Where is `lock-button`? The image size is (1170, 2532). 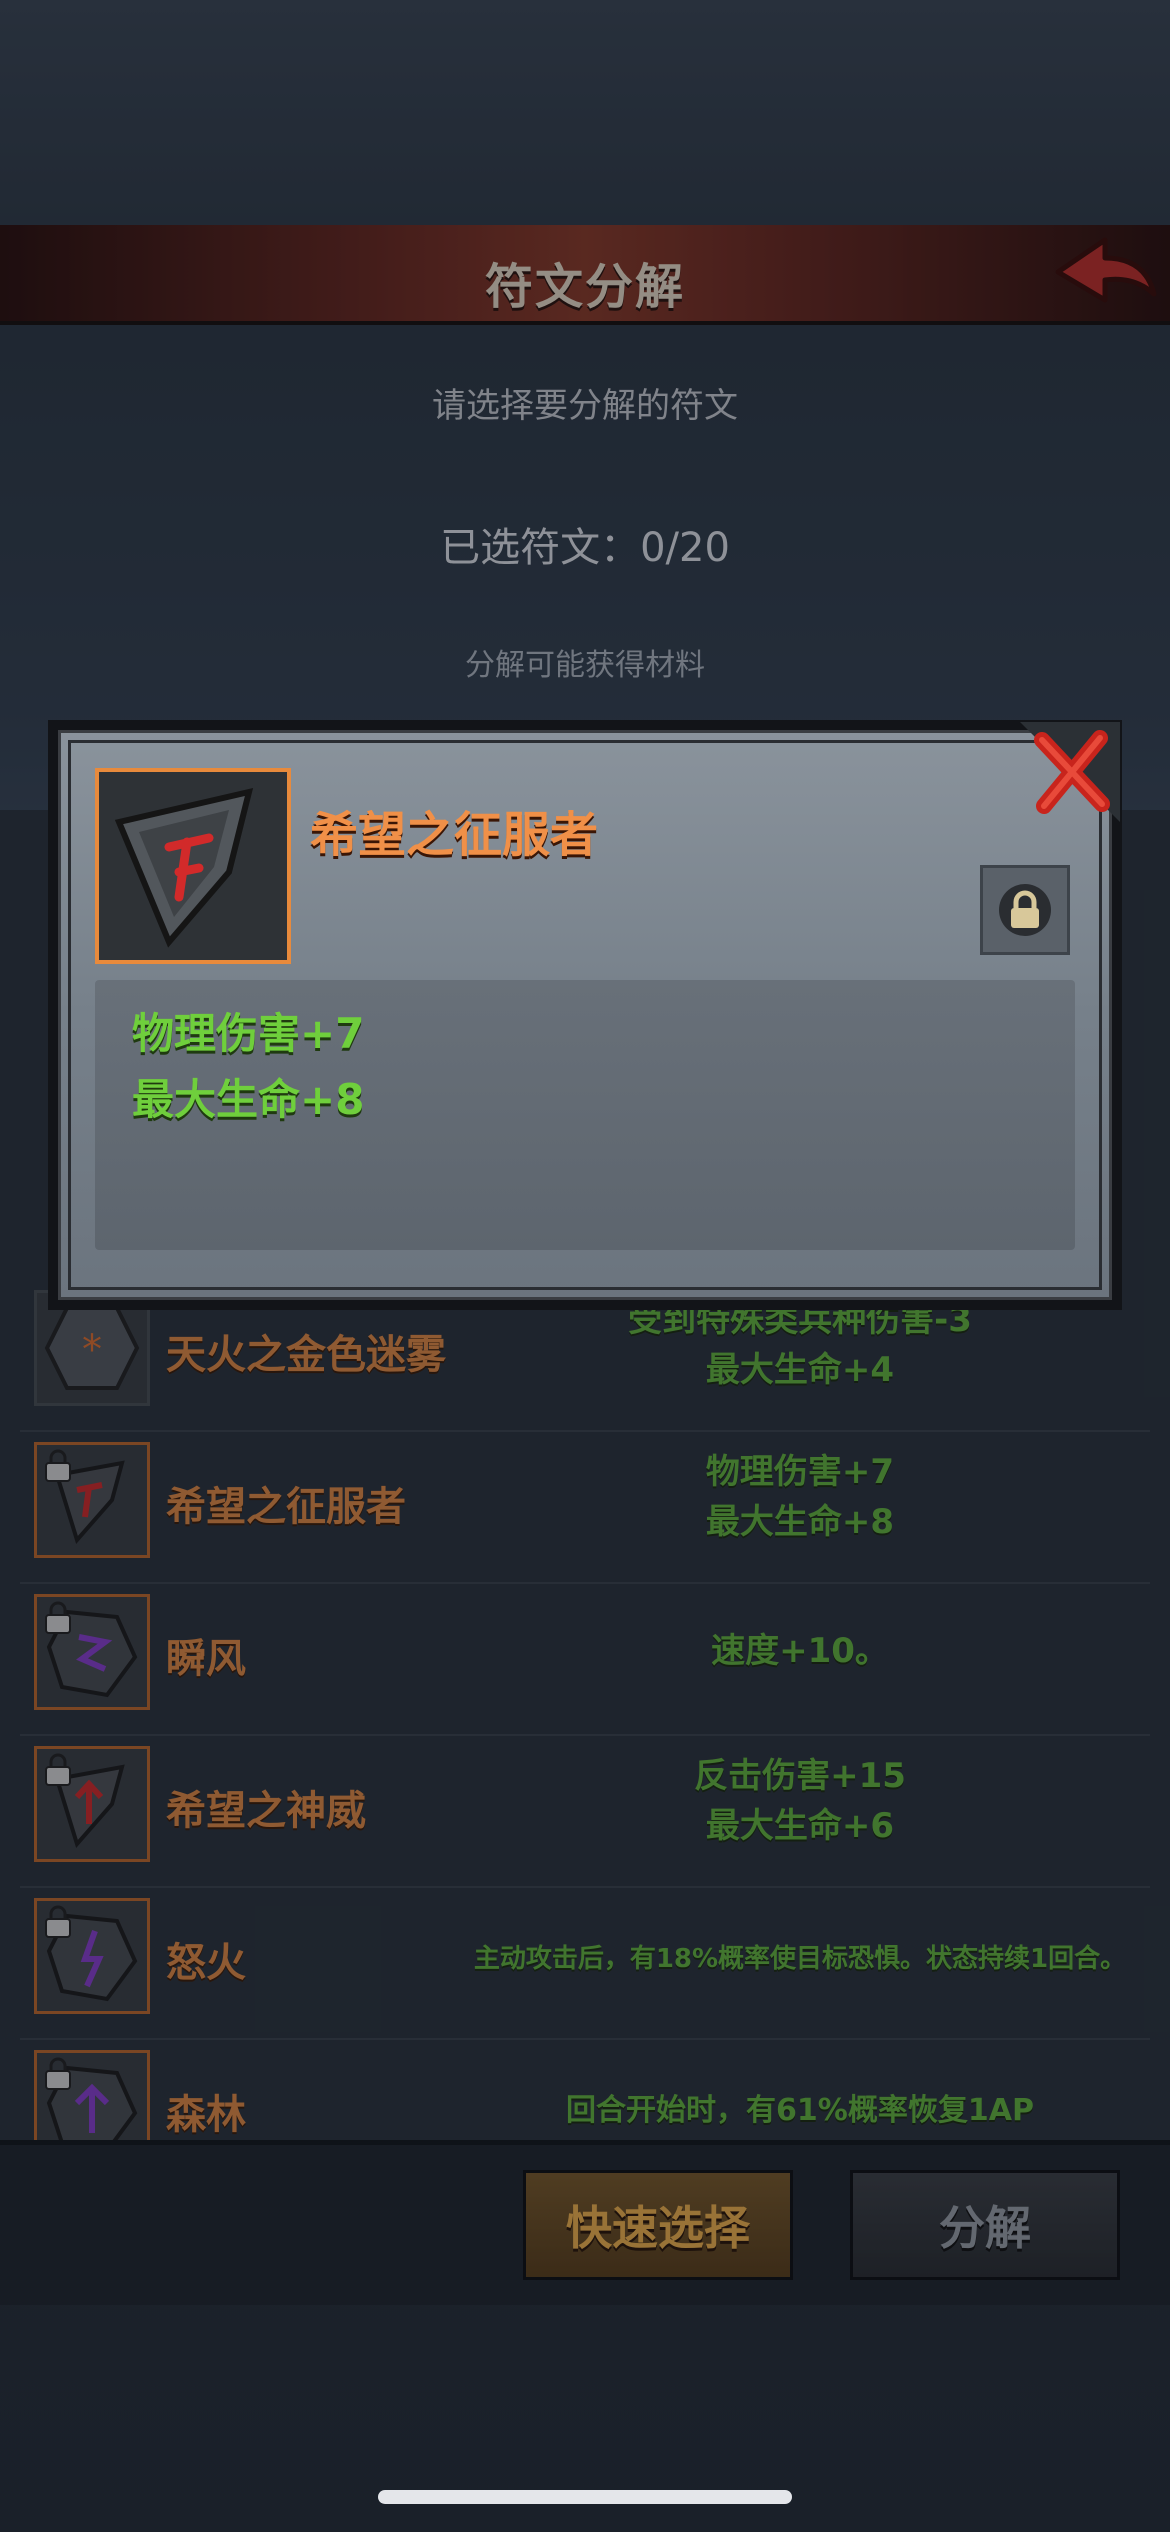
lock-button is located at coordinates (1025, 910).